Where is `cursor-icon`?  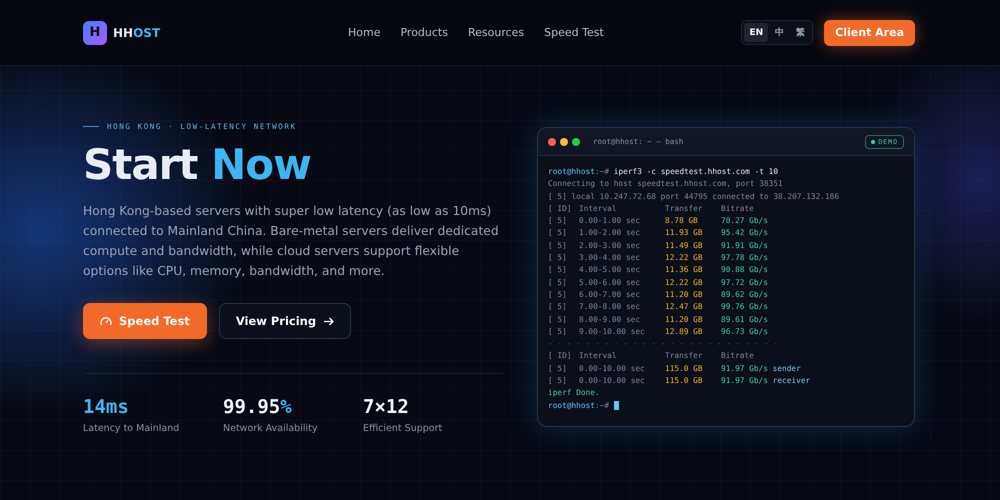
cursor-icon is located at coordinates (617, 405).